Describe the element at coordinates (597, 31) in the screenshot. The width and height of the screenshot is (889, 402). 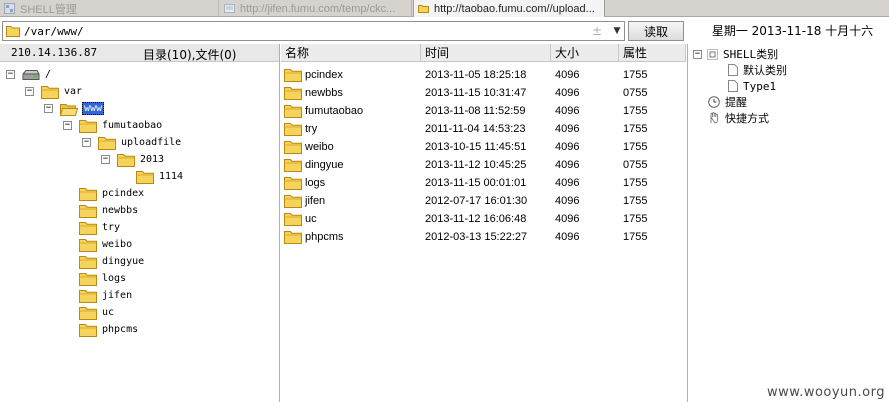
I see `bookmark-toggle: ±` at that location.